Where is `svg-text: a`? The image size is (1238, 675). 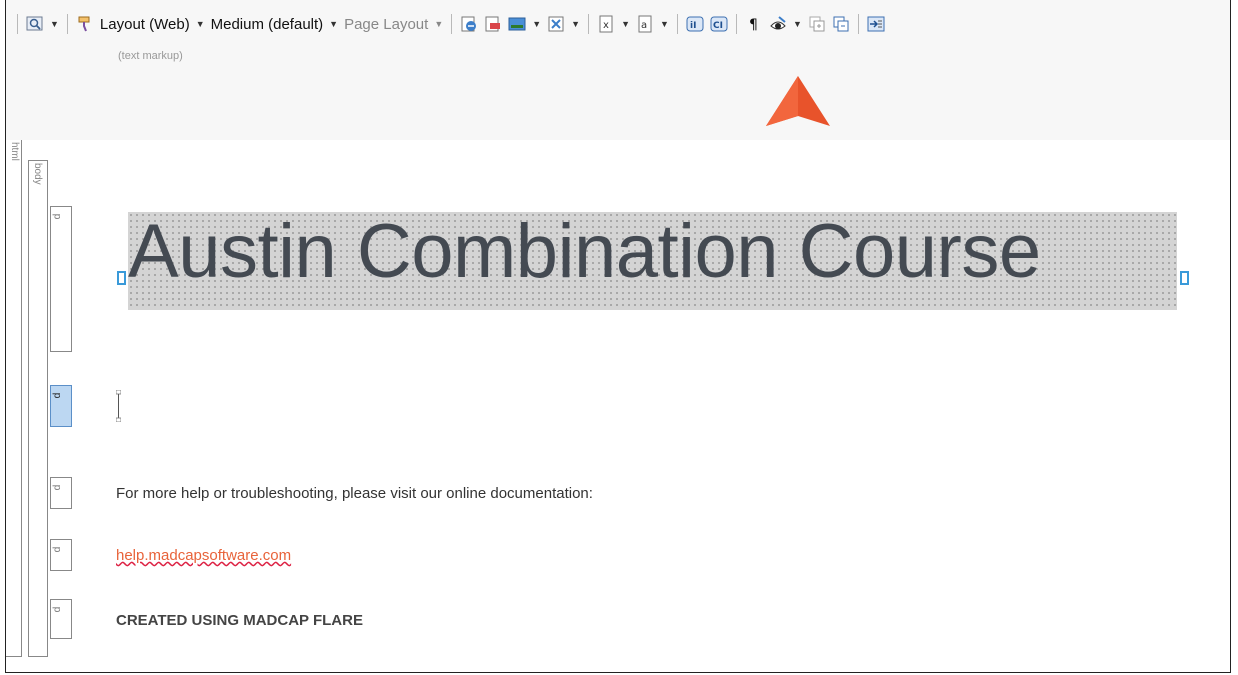 svg-text: a is located at coordinates (644, 25).